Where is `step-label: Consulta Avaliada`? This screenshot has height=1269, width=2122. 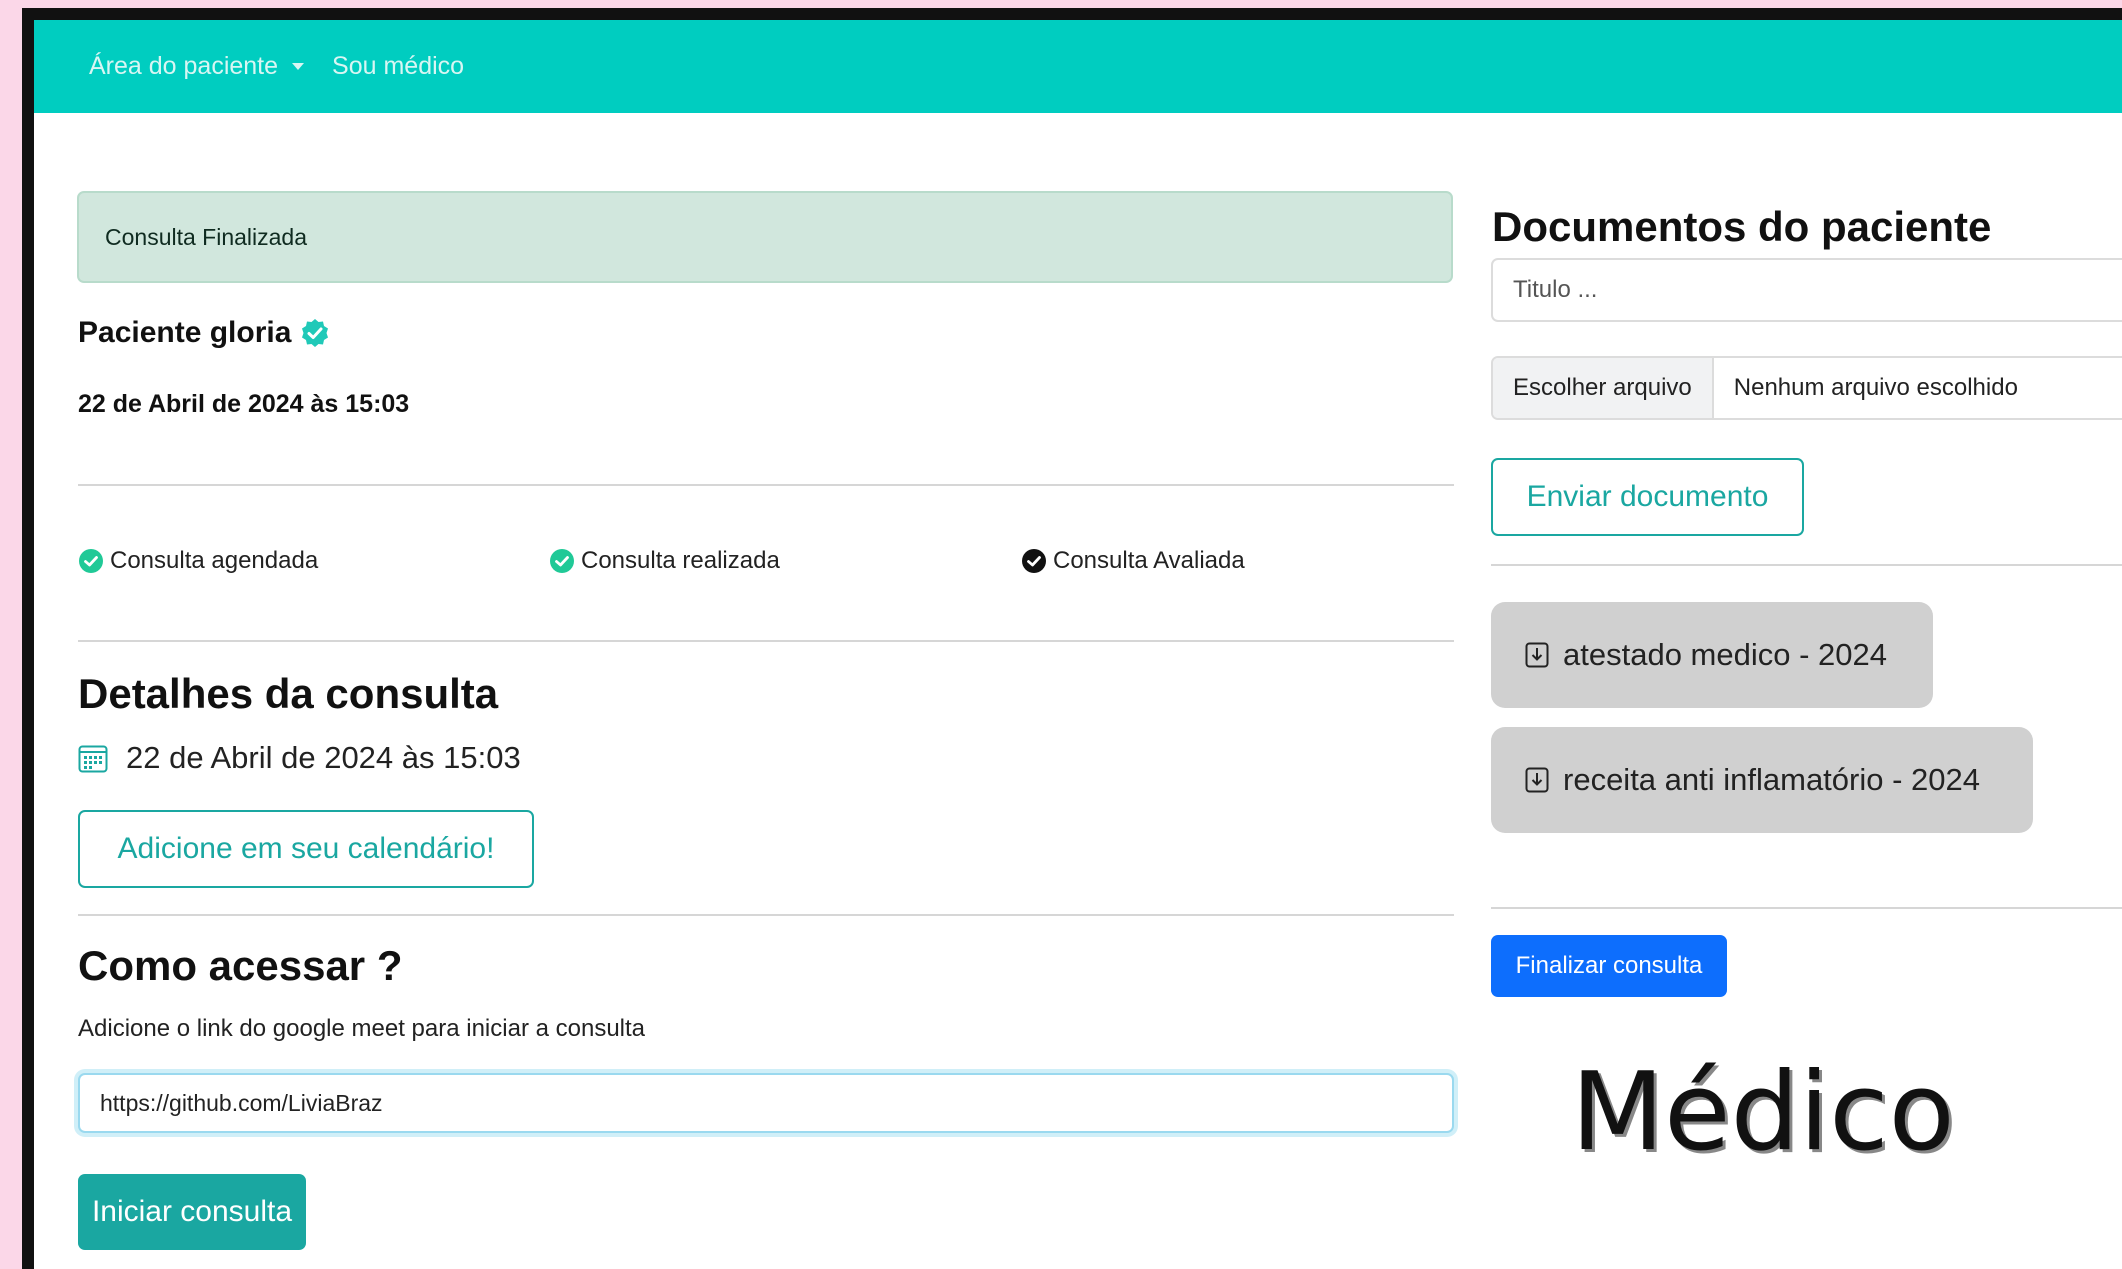
step-label: Consulta Avaliada is located at coordinates (1149, 560).